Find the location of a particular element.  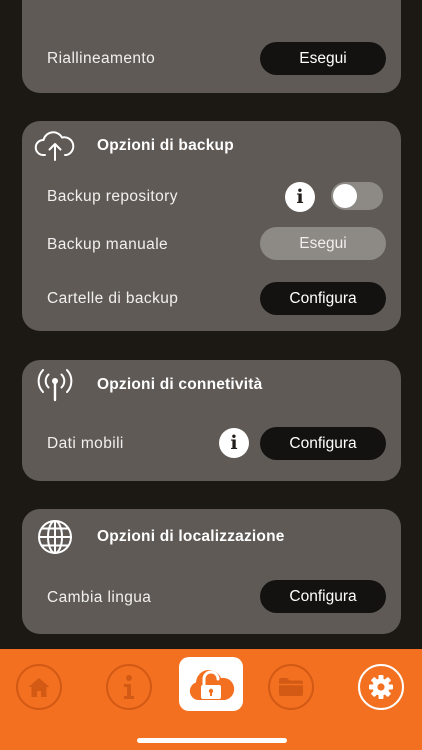

mobile-data-configure-button: Configura is located at coordinates (323, 443).